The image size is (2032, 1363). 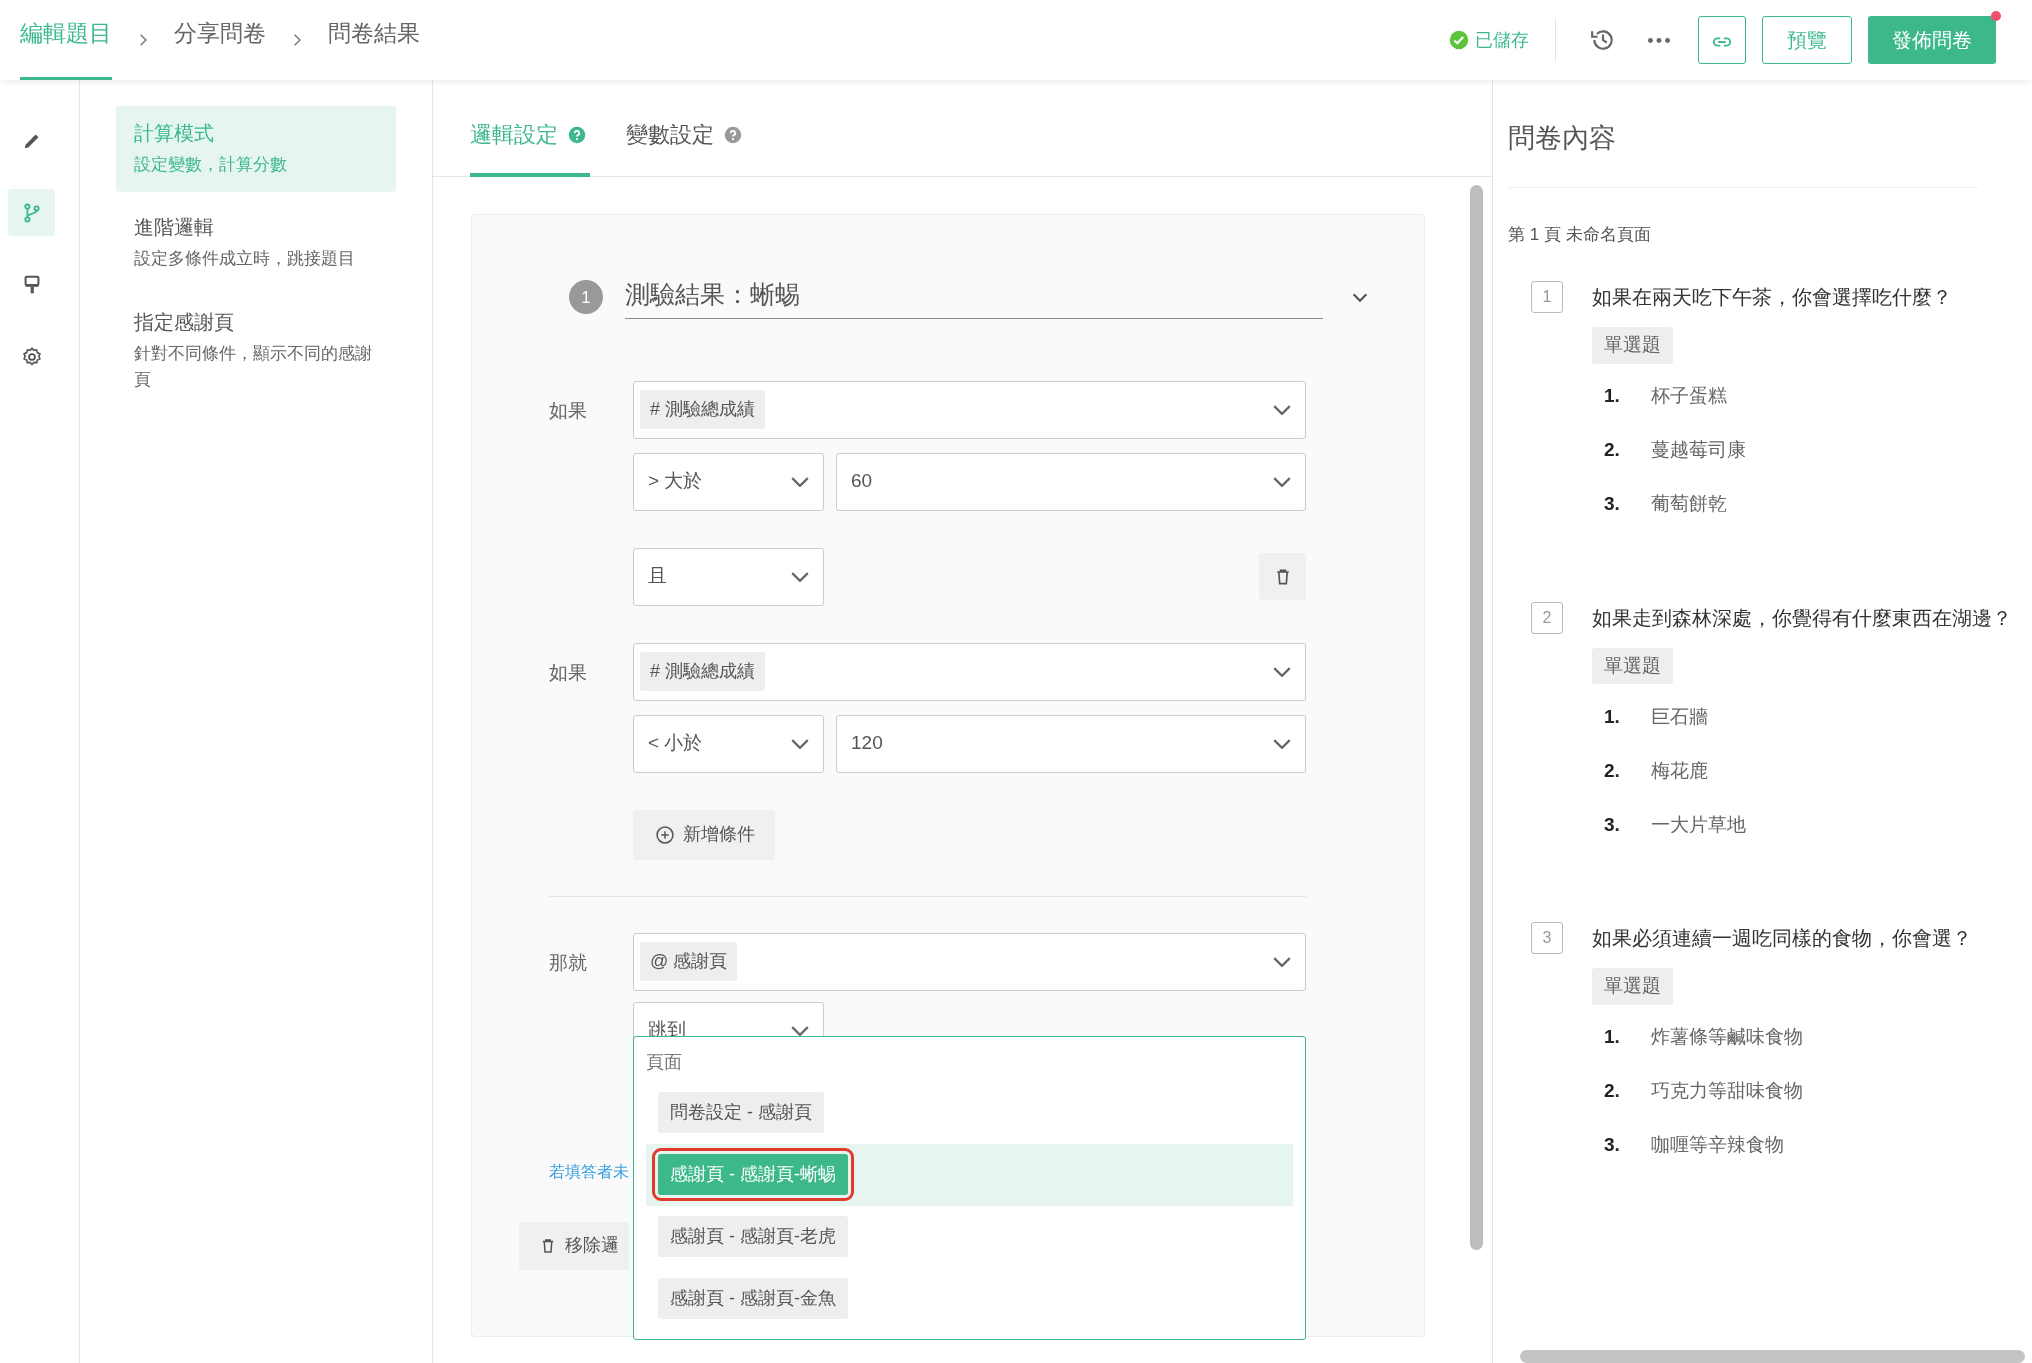 What do you see at coordinates (689, 961) in the screenshot?
I see `variable-tag: @ 感謝頁` at bounding box center [689, 961].